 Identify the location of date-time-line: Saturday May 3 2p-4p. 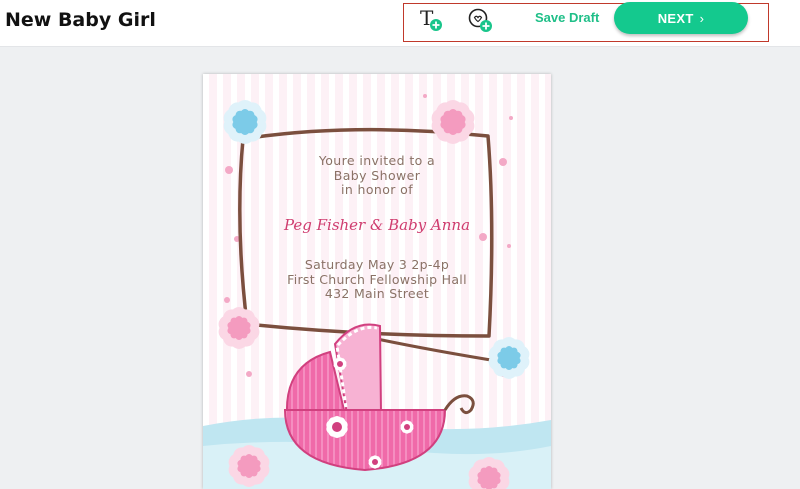
(377, 264).